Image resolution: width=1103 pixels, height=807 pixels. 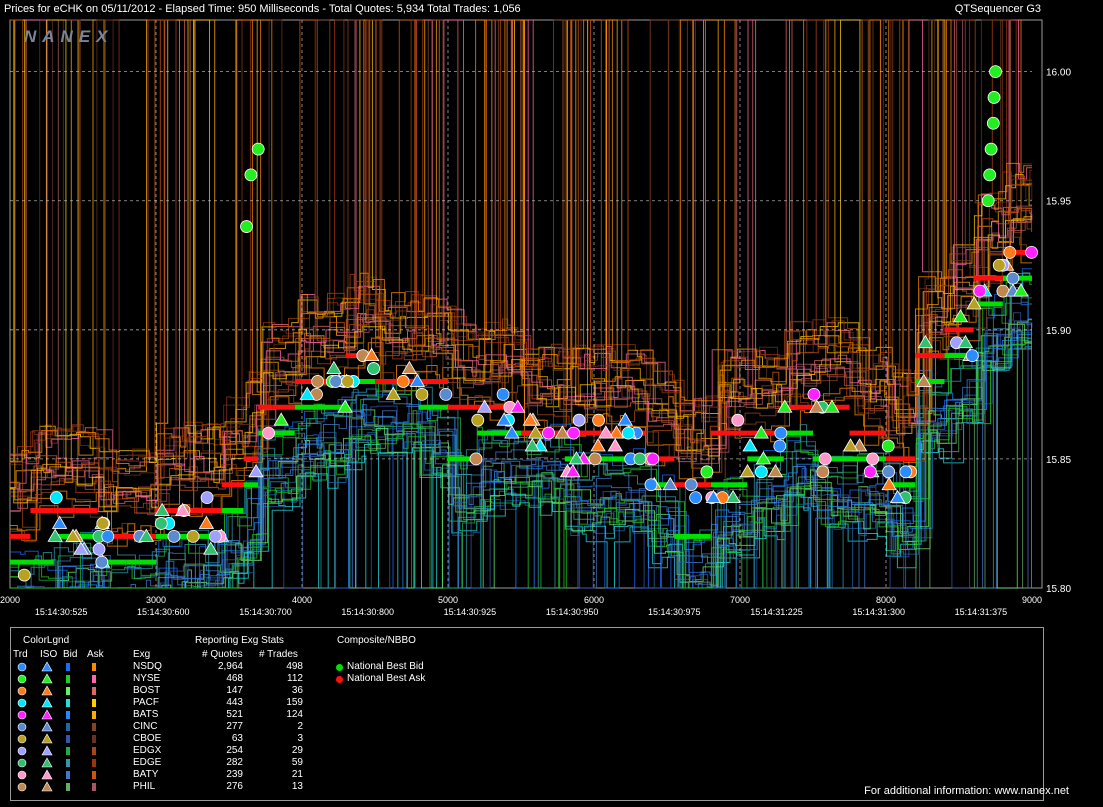 I want to click on x-time-label: 15:14:30:525, so click(x=61, y=612).